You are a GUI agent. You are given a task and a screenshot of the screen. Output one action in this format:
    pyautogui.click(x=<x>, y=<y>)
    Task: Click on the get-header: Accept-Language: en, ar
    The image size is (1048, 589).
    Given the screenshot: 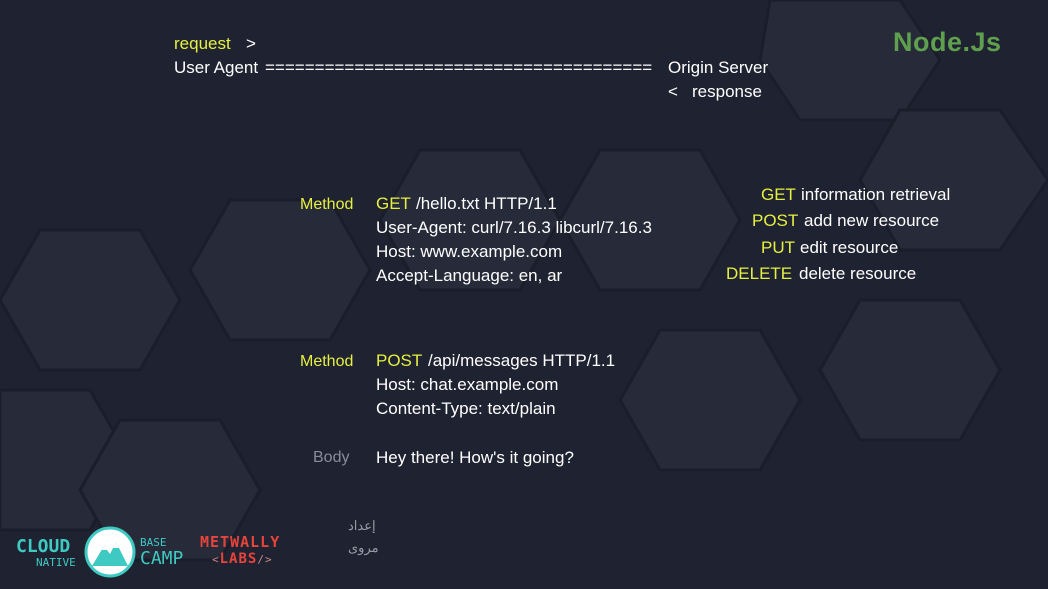 What is the action you would take?
    pyautogui.click(x=469, y=275)
    